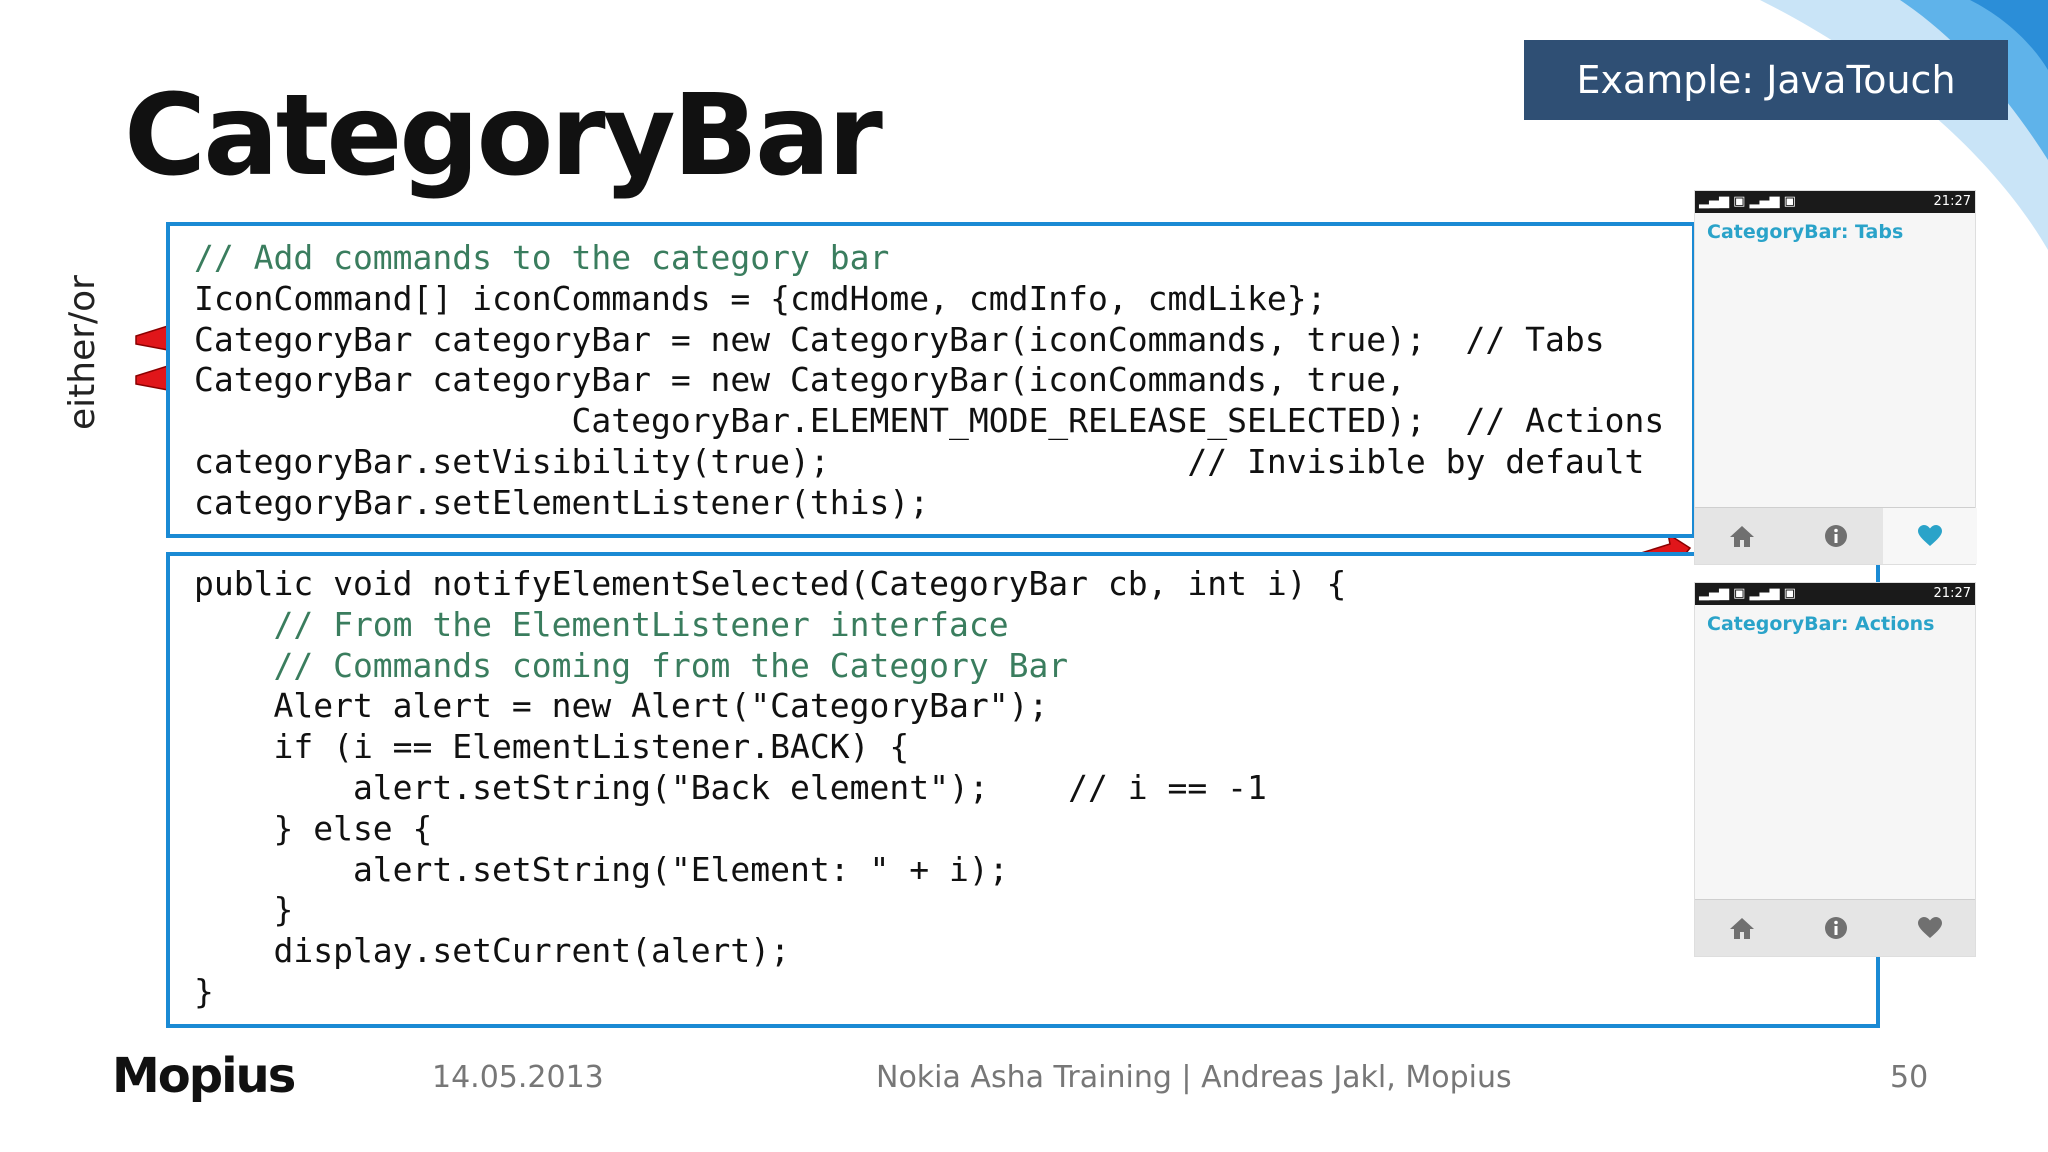  Describe the element at coordinates (562, 502) in the screenshot. I see `code-line: categoryBar.setElementListener(this);` at that location.